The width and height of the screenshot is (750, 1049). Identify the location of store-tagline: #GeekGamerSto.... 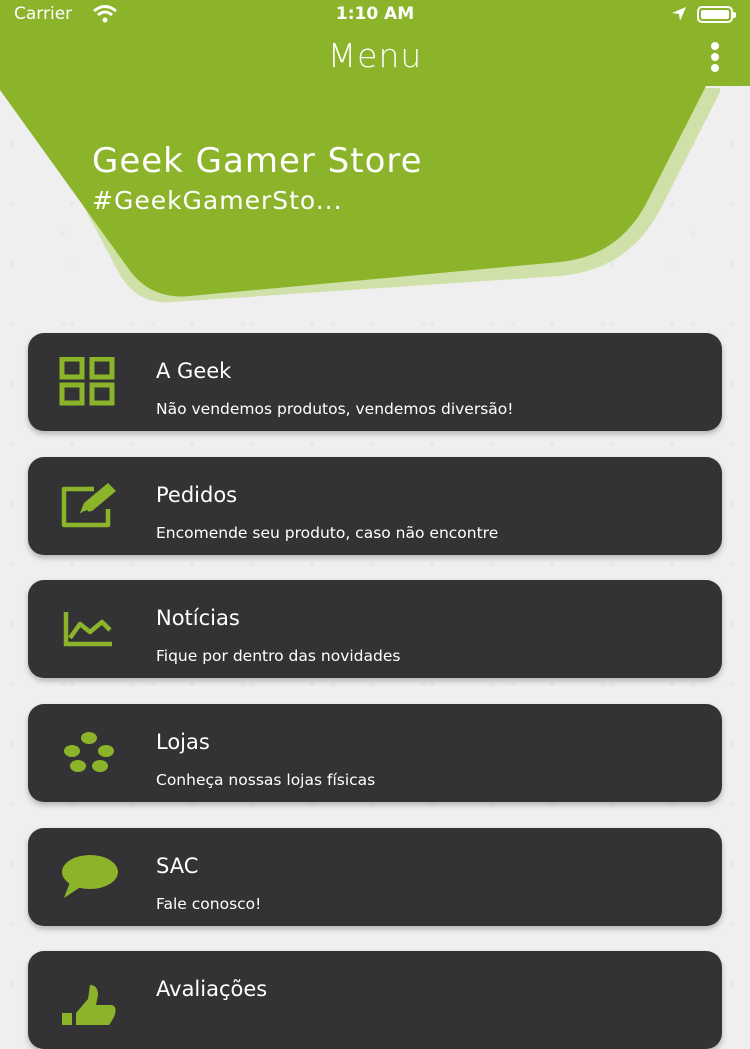
(217, 200).